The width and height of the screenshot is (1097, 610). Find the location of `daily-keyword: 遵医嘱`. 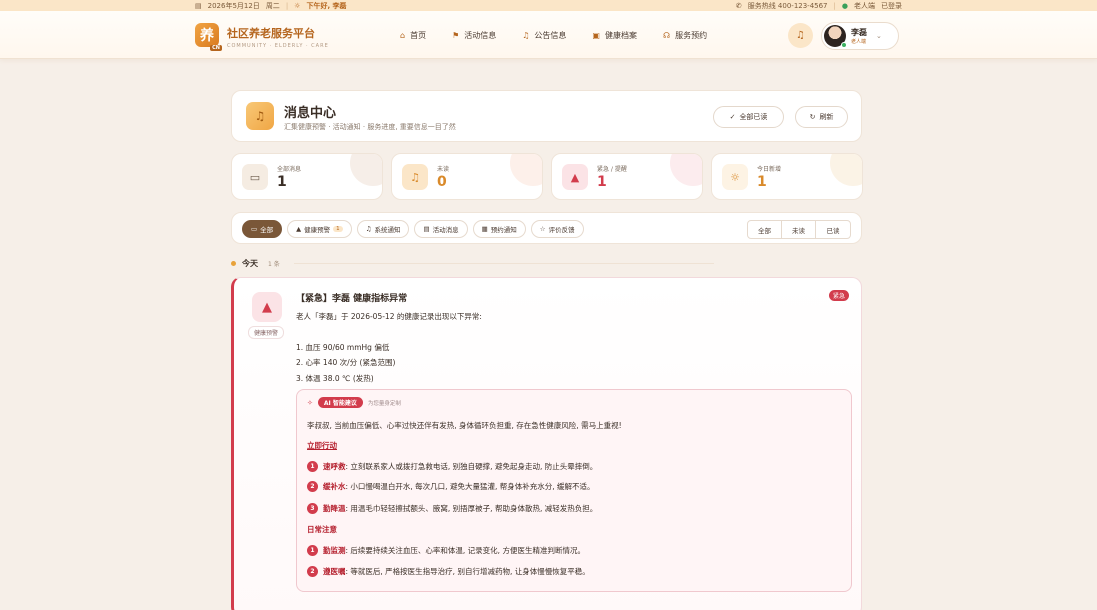

daily-keyword: 遵医嘱 is located at coordinates (334, 571).